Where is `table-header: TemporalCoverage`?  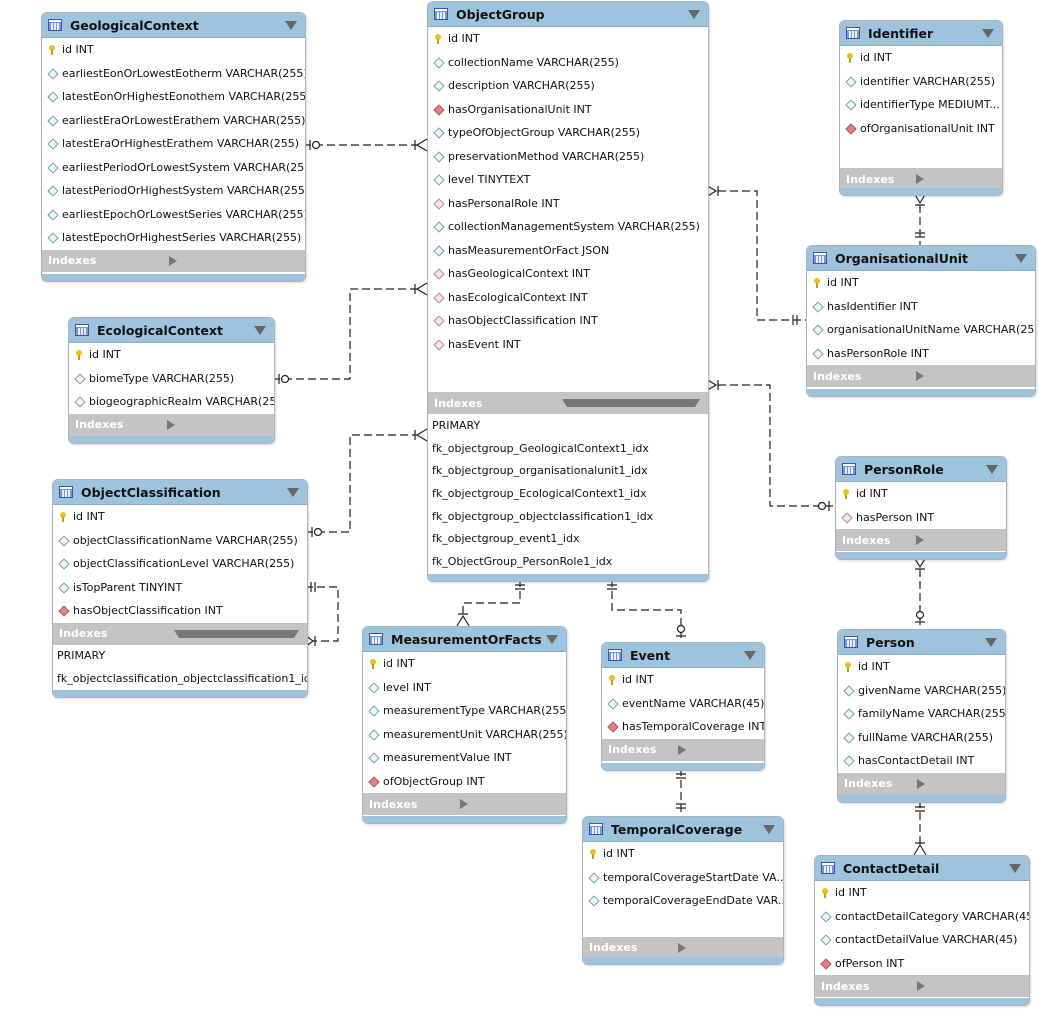
table-header: TemporalCoverage is located at coordinates (683, 829).